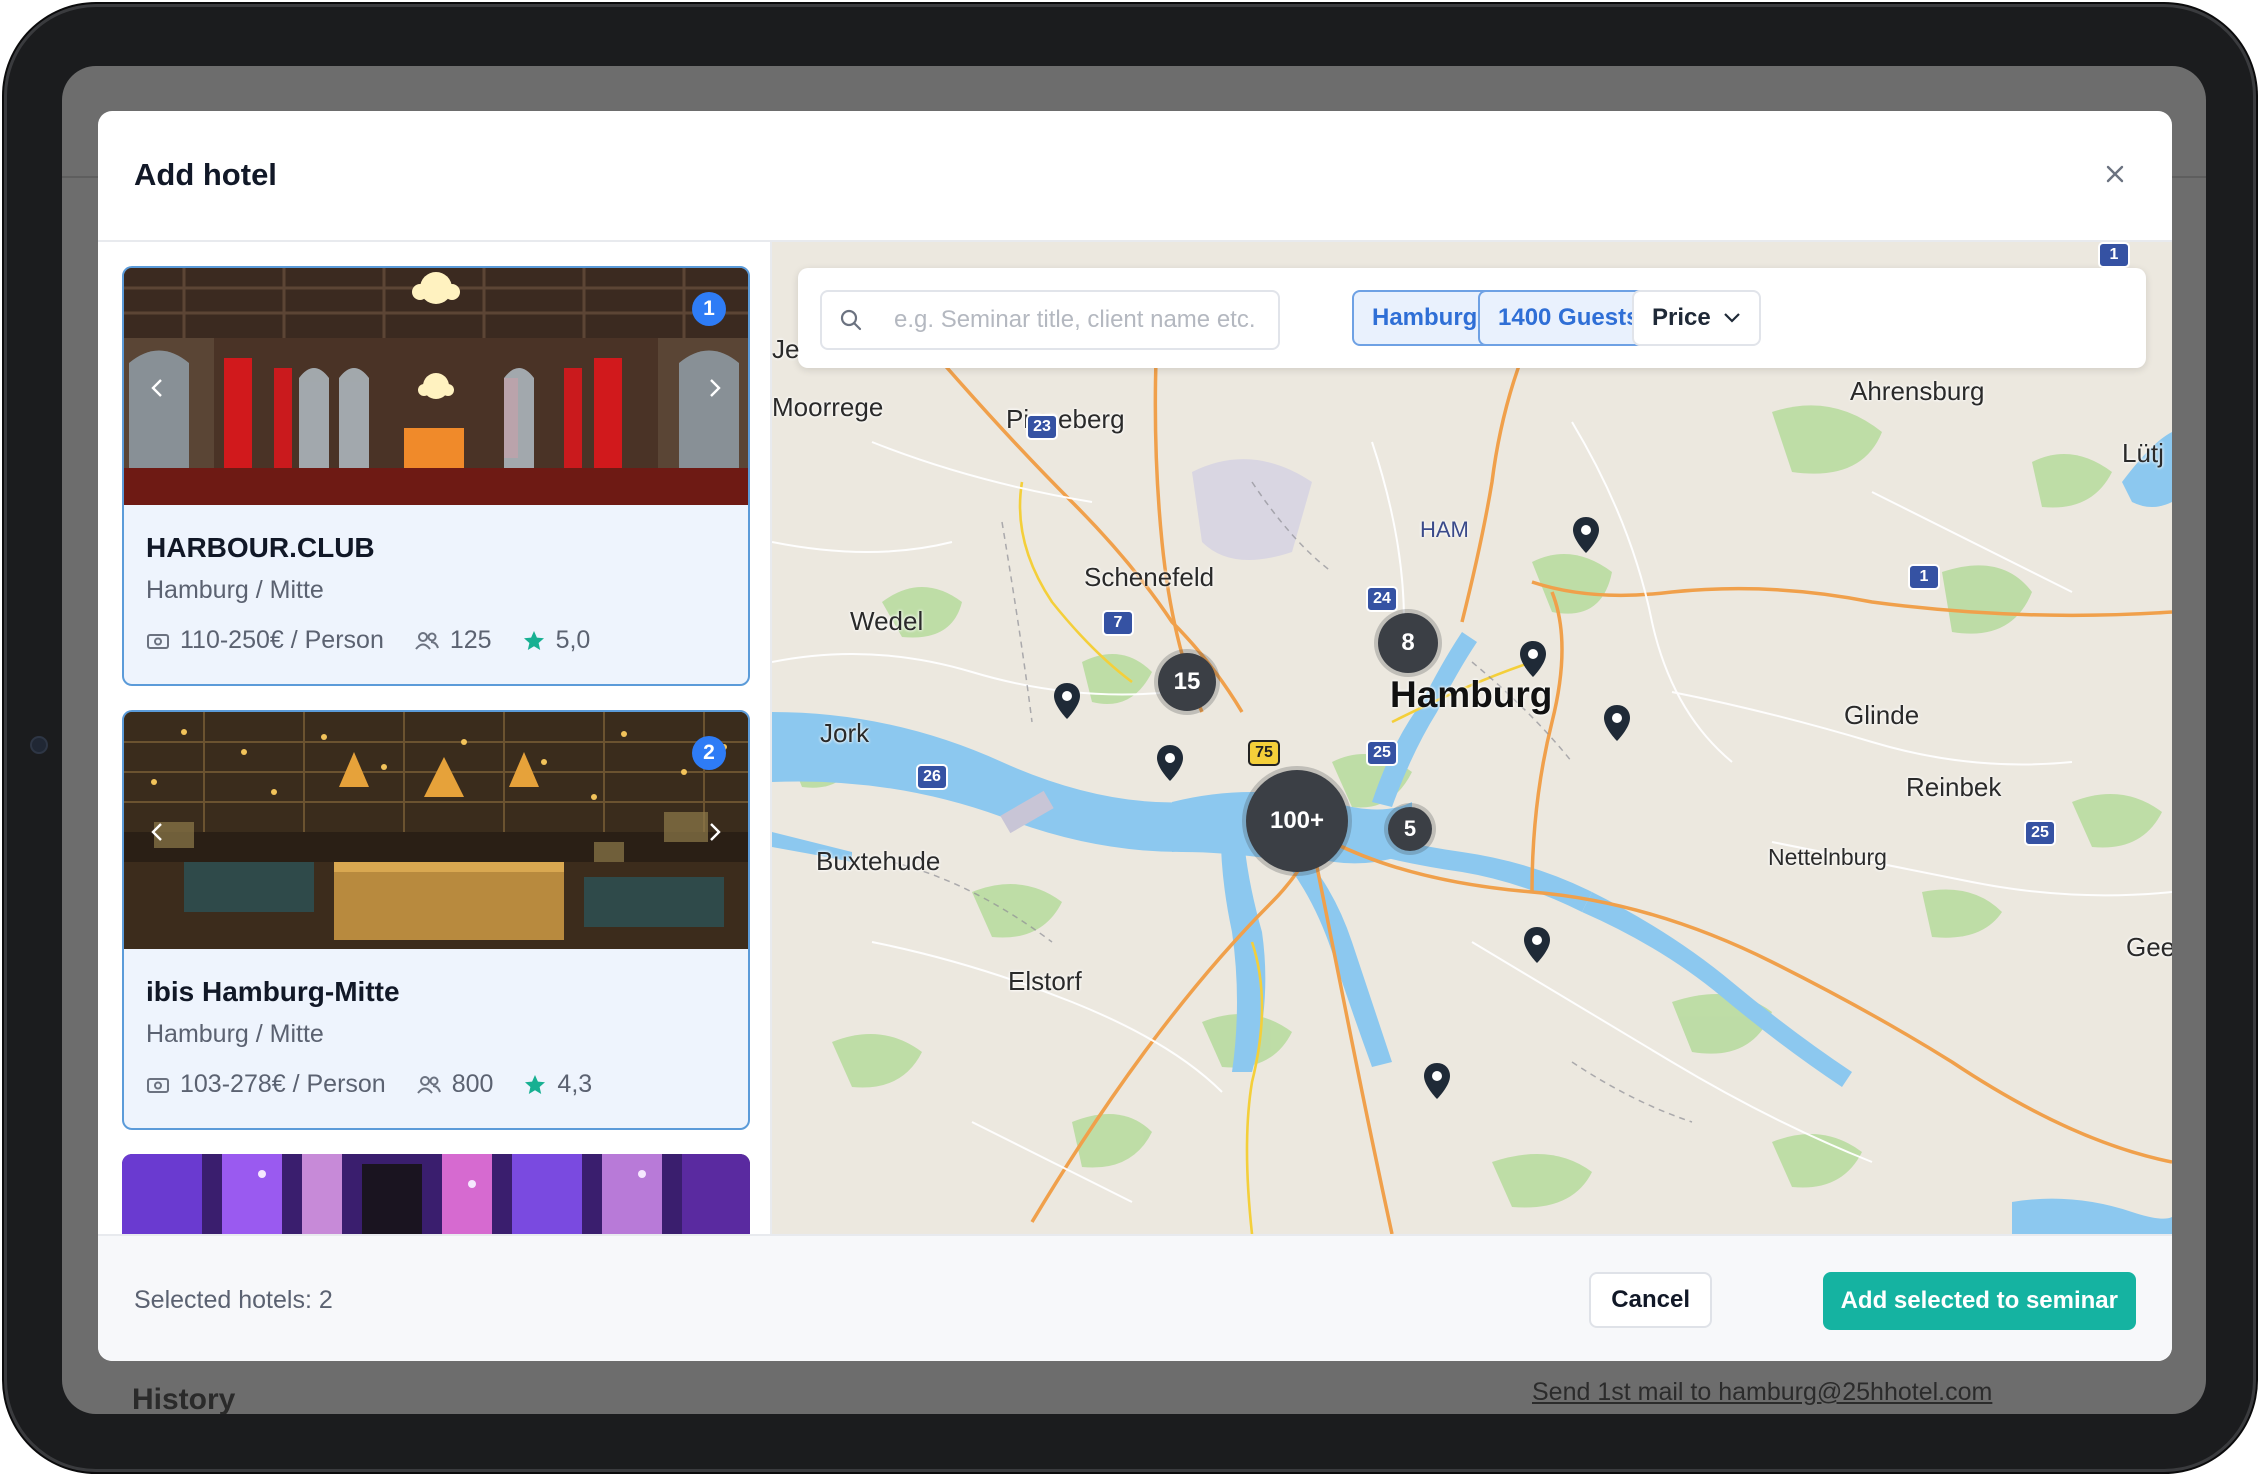  Describe the element at coordinates (39, 745) in the screenshot. I see `camera-icon` at that location.